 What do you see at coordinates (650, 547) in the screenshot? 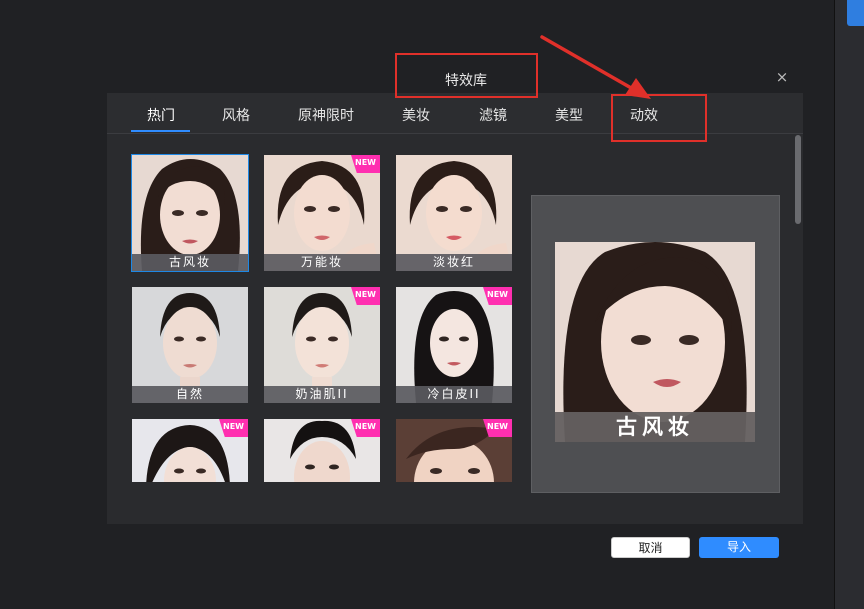
I see `cancel-button: 取消` at bounding box center [650, 547].